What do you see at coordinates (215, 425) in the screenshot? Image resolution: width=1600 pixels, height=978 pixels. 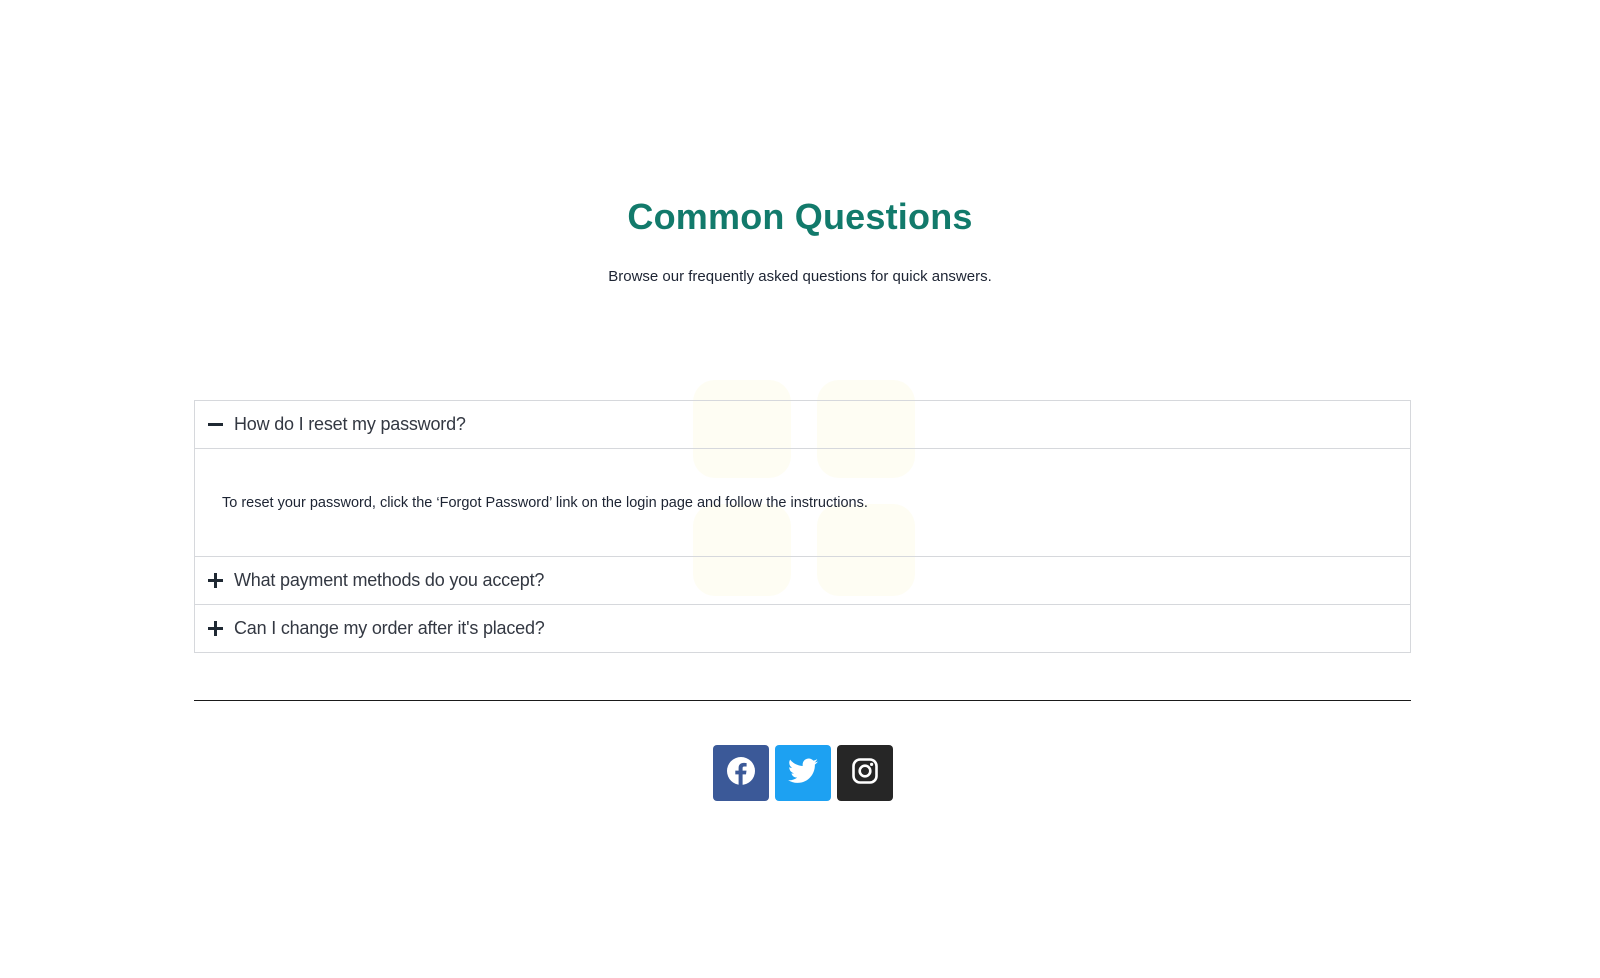 I see `minus-icon` at bounding box center [215, 425].